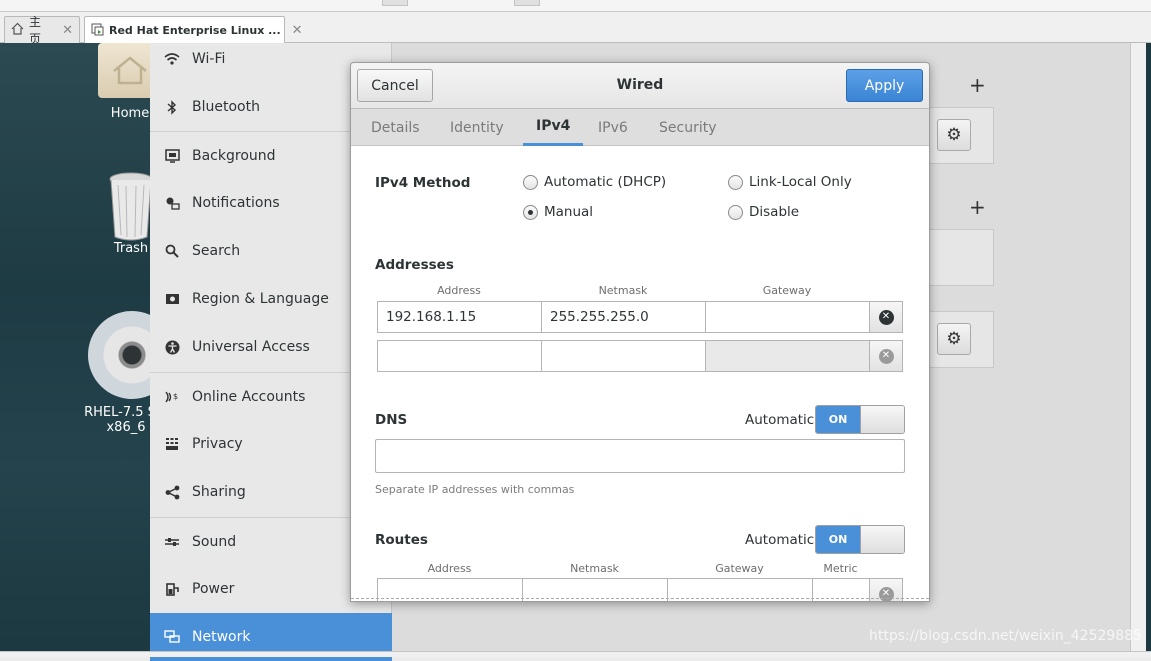 The height and width of the screenshot is (661, 1151). Describe the element at coordinates (172, 397) in the screenshot. I see `online-accounts-icon: $` at that location.